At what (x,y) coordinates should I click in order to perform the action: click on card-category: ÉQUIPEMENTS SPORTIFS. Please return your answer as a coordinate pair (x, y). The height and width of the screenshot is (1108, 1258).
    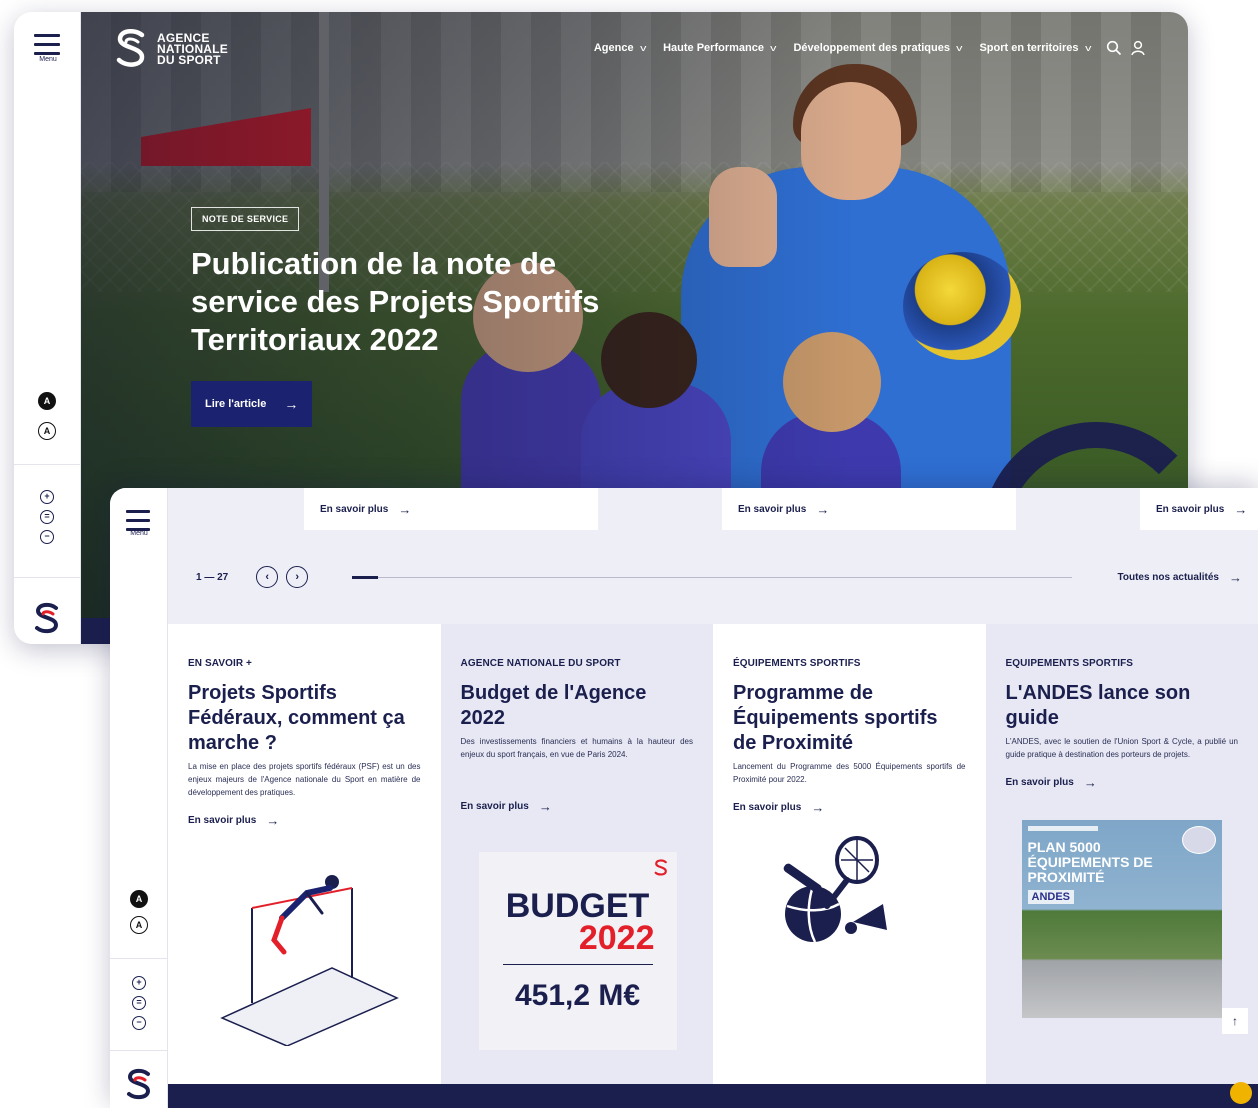
    Looking at the image, I should click on (797, 663).